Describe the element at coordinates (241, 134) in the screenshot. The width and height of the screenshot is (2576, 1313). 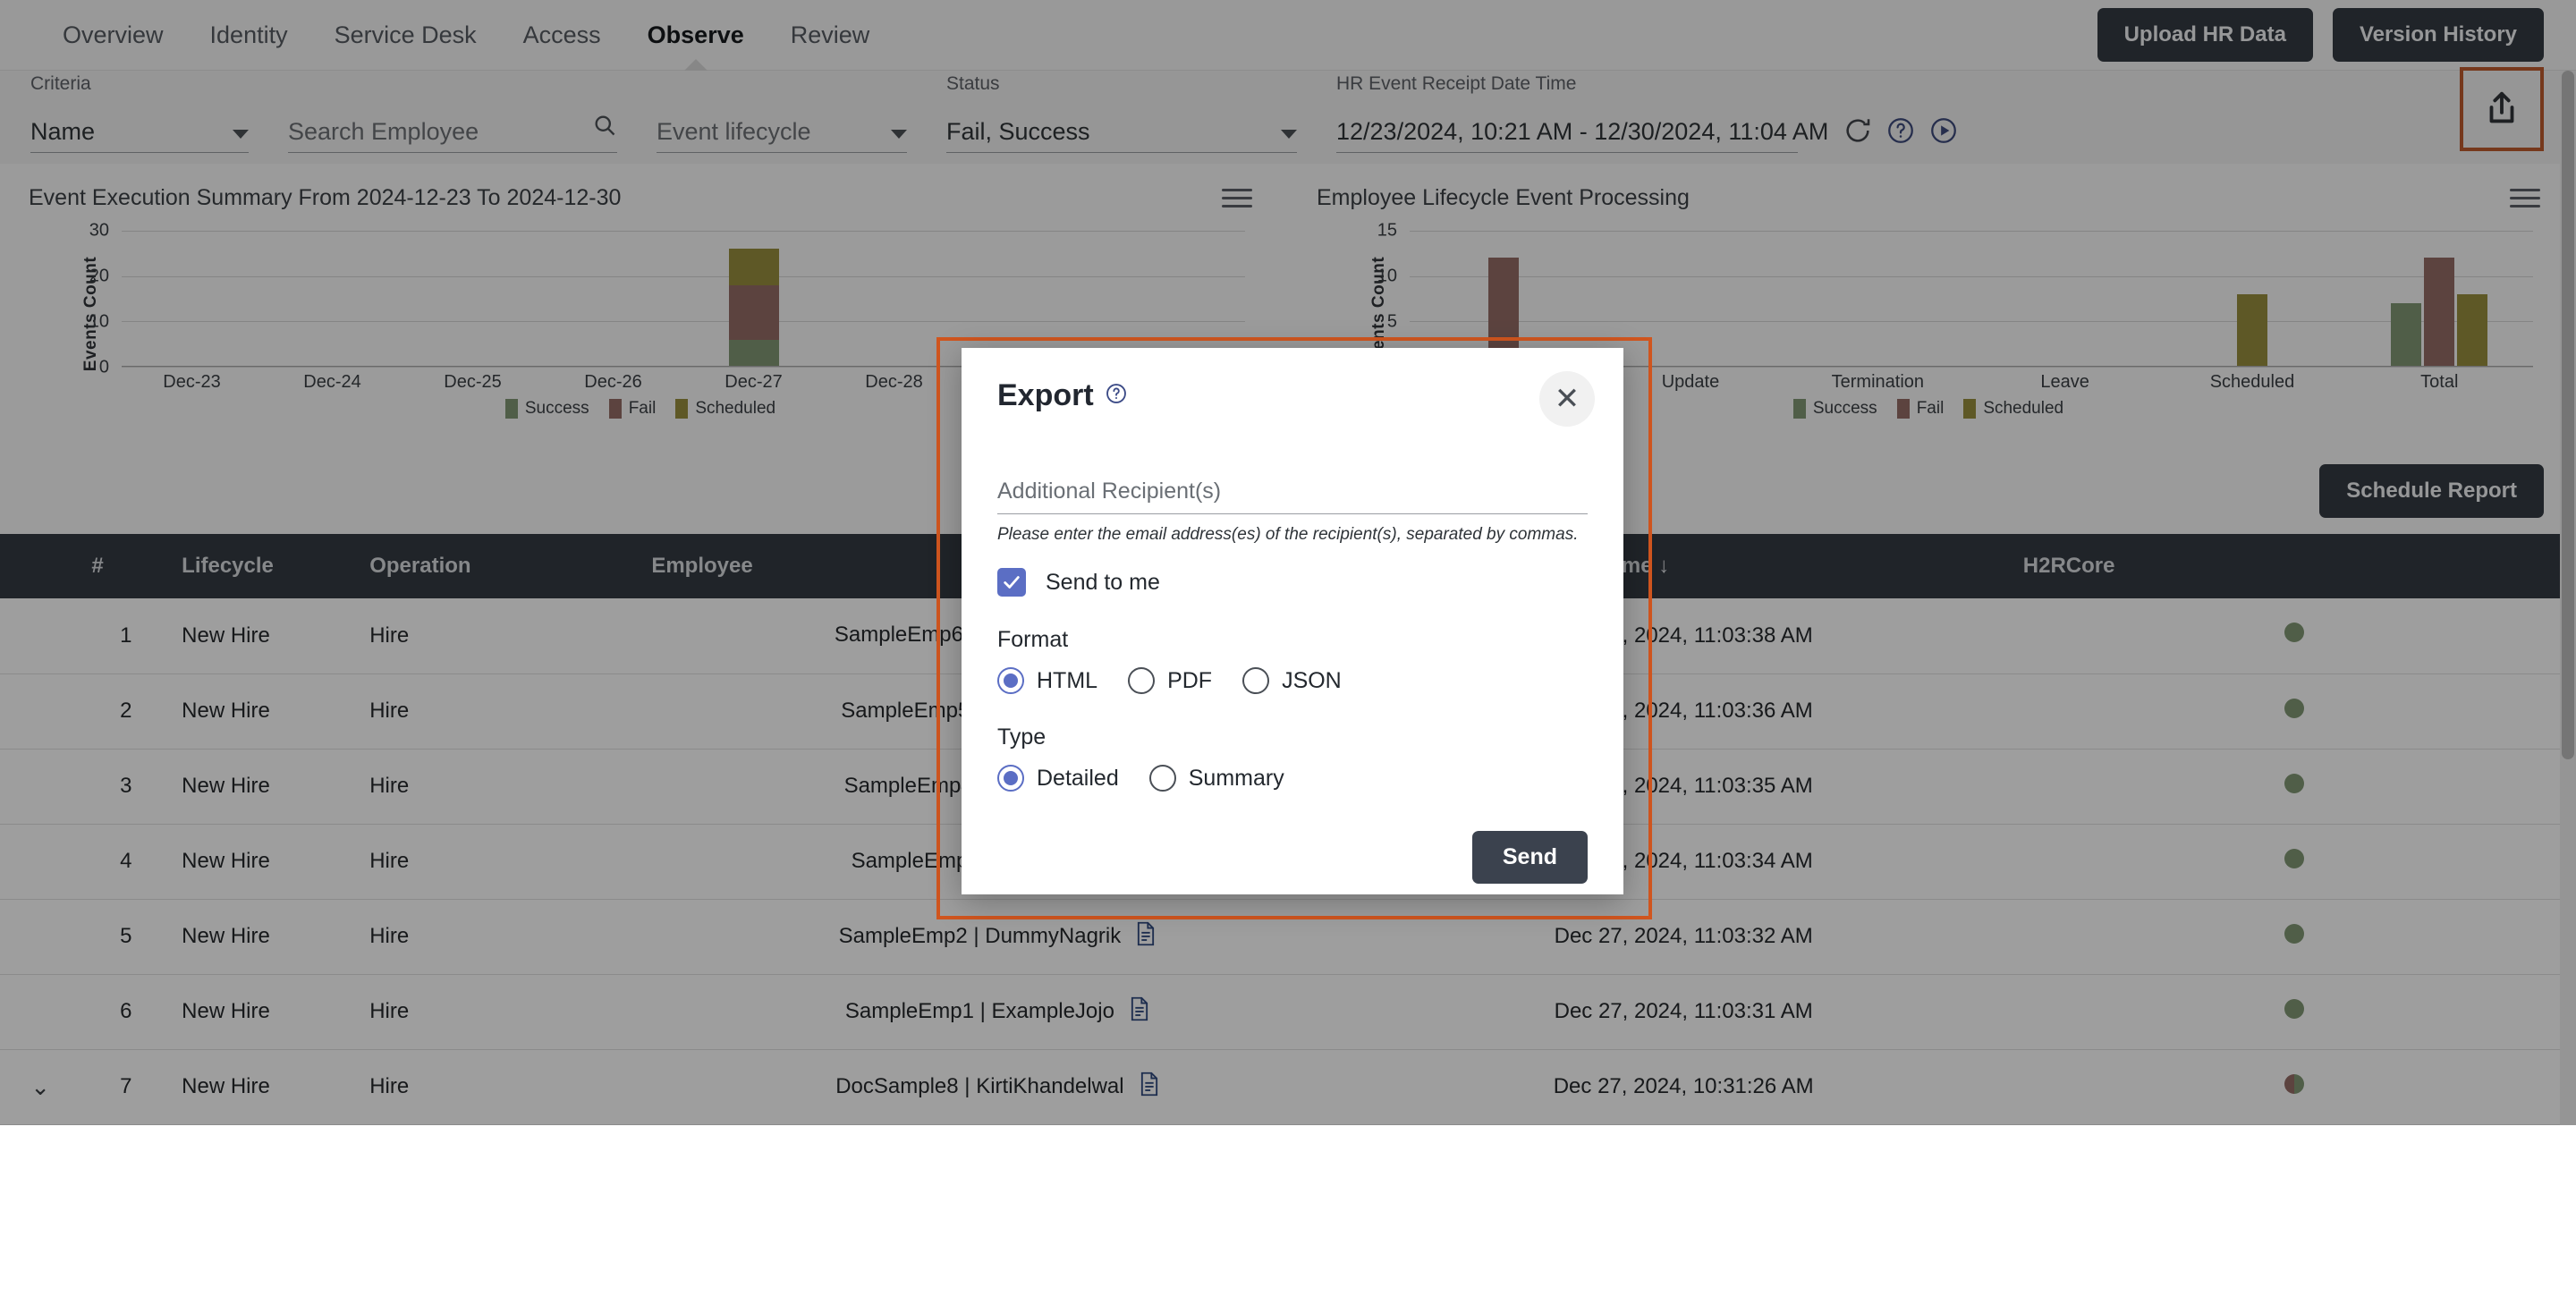
I see `chevron-down-icon` at that location.